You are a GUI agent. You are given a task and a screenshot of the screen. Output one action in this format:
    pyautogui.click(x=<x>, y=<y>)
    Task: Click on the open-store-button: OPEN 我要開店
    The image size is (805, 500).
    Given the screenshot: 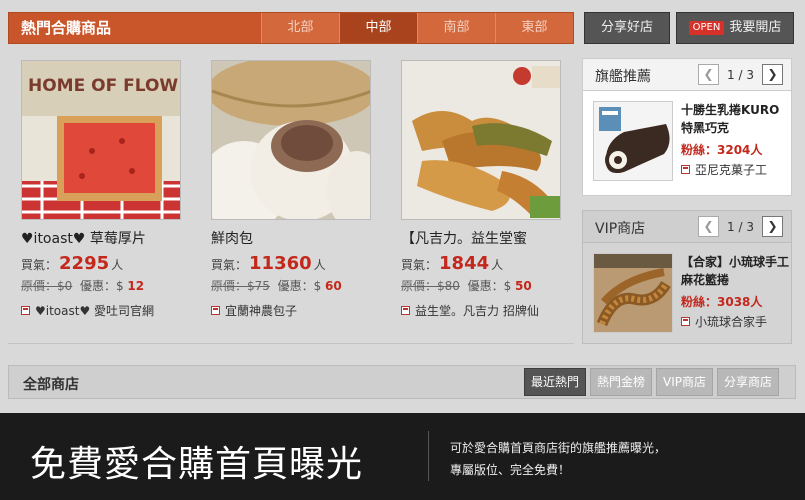 What is the action you would take?
    pyautogui.click(x=735, y=28)
    